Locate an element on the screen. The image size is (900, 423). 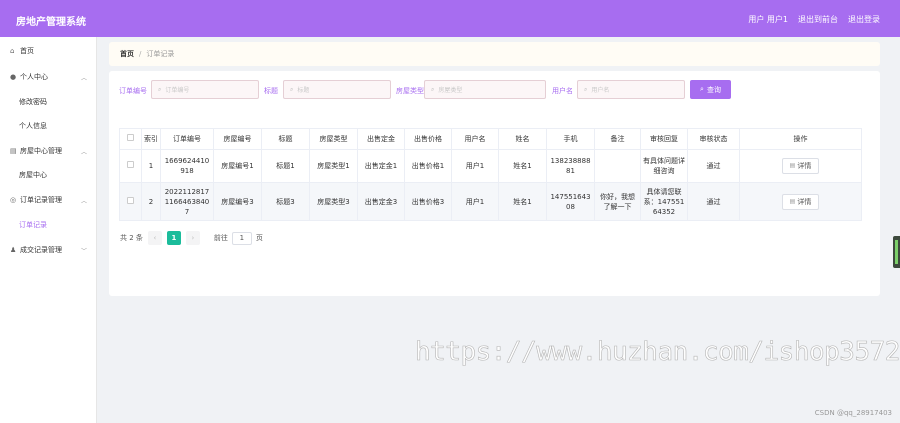
breadcrumb-home: 首页 is located at coordinates (127, 54).